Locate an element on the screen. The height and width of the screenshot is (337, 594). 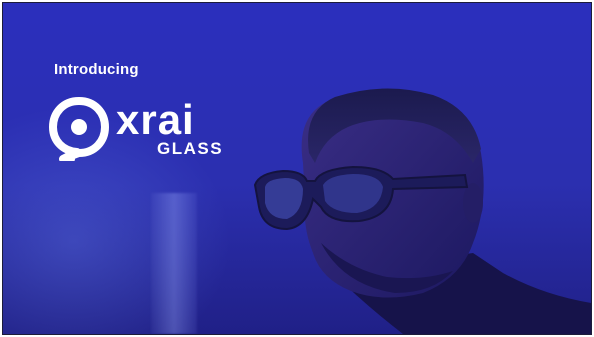
xrai-speech-bubble-logo-icon is located at coordinates (79, 129).